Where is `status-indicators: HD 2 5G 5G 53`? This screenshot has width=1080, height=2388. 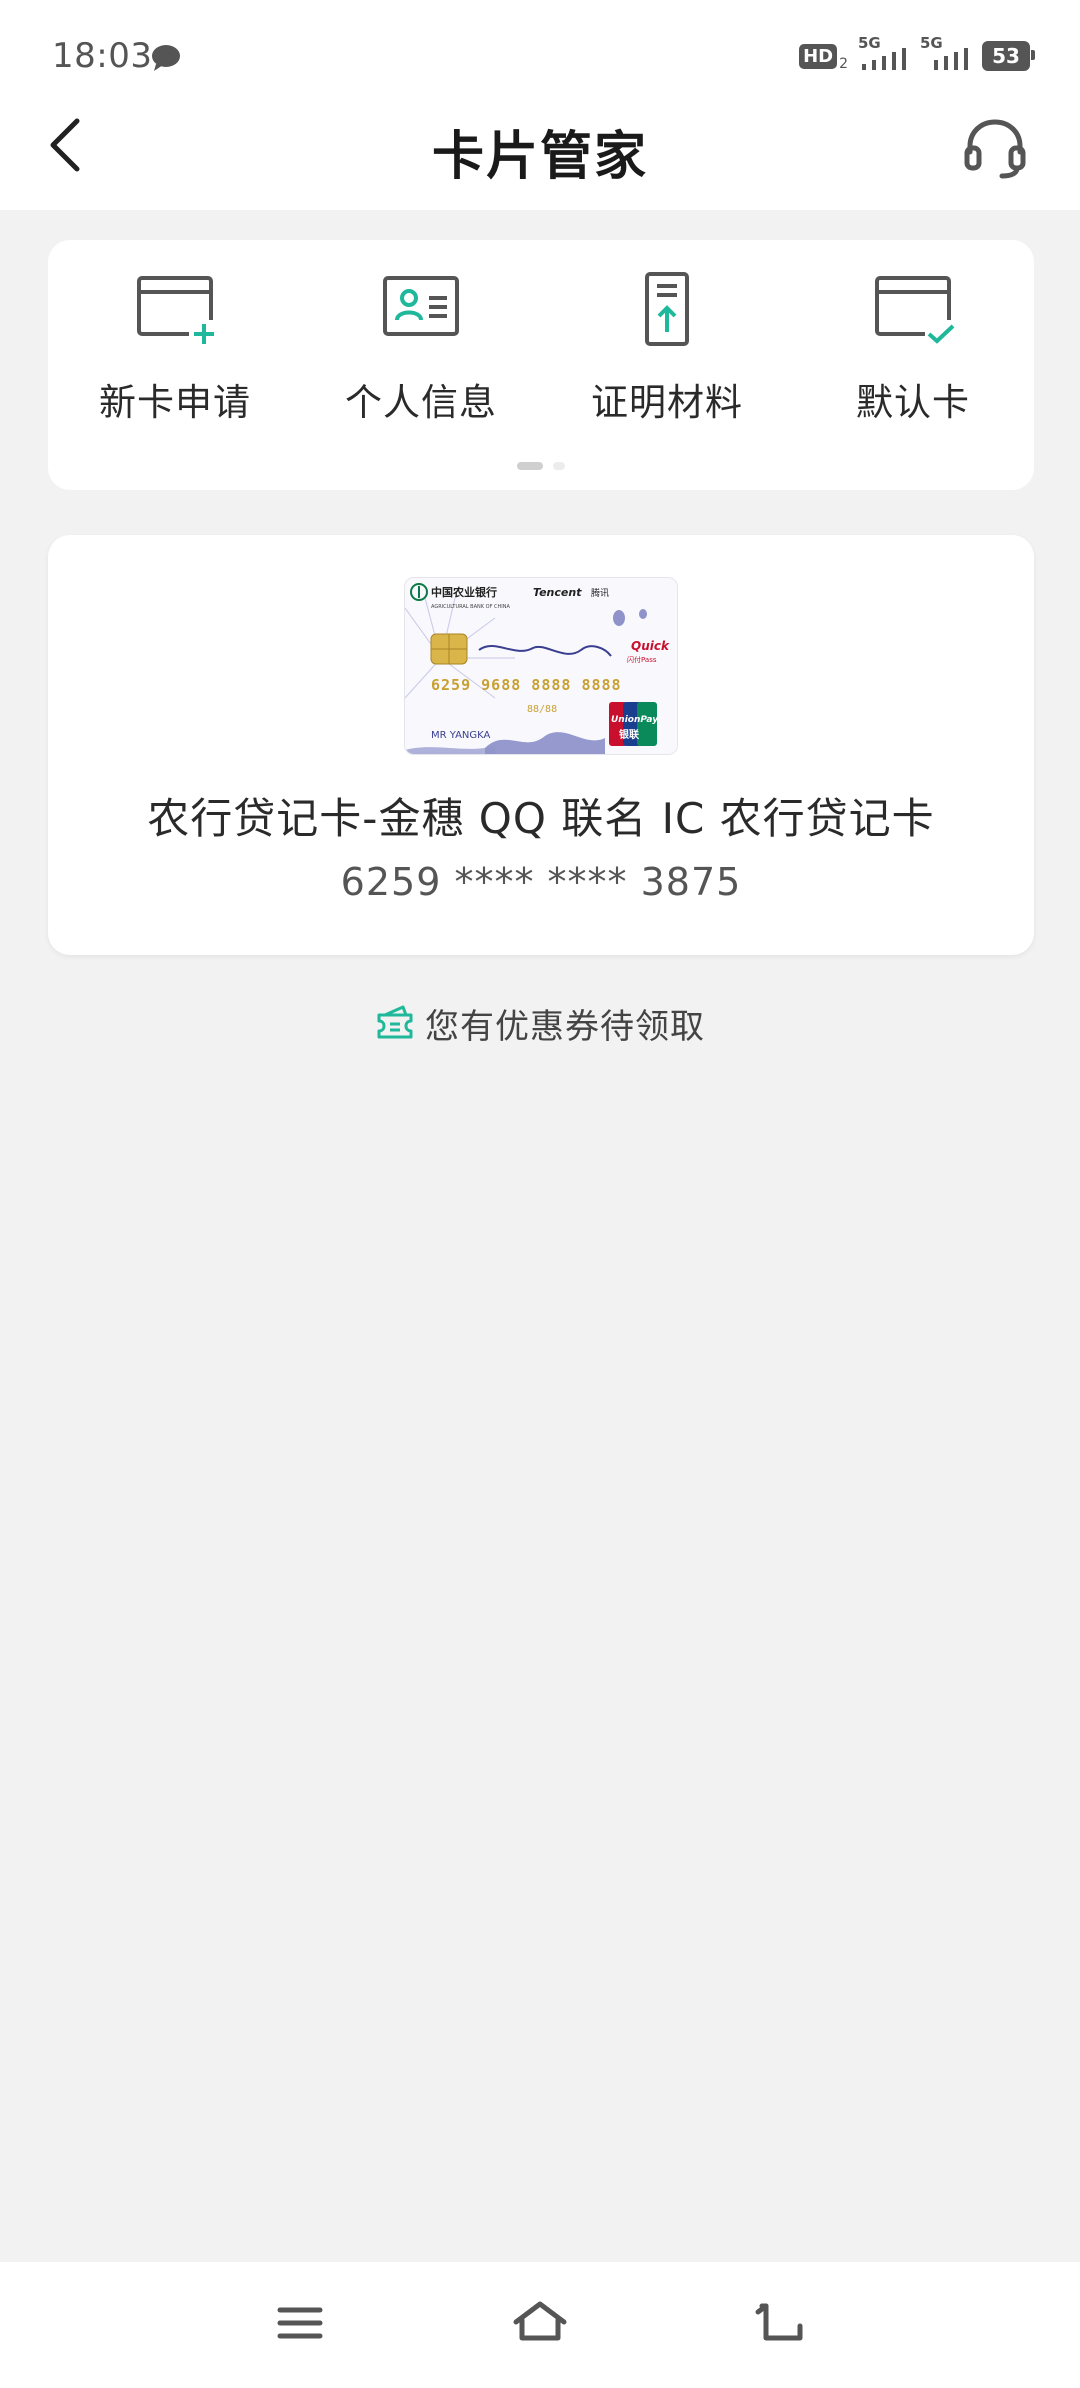 status-indicators: HD 2 5G 5G 53 is located at coordinates (917, 55).